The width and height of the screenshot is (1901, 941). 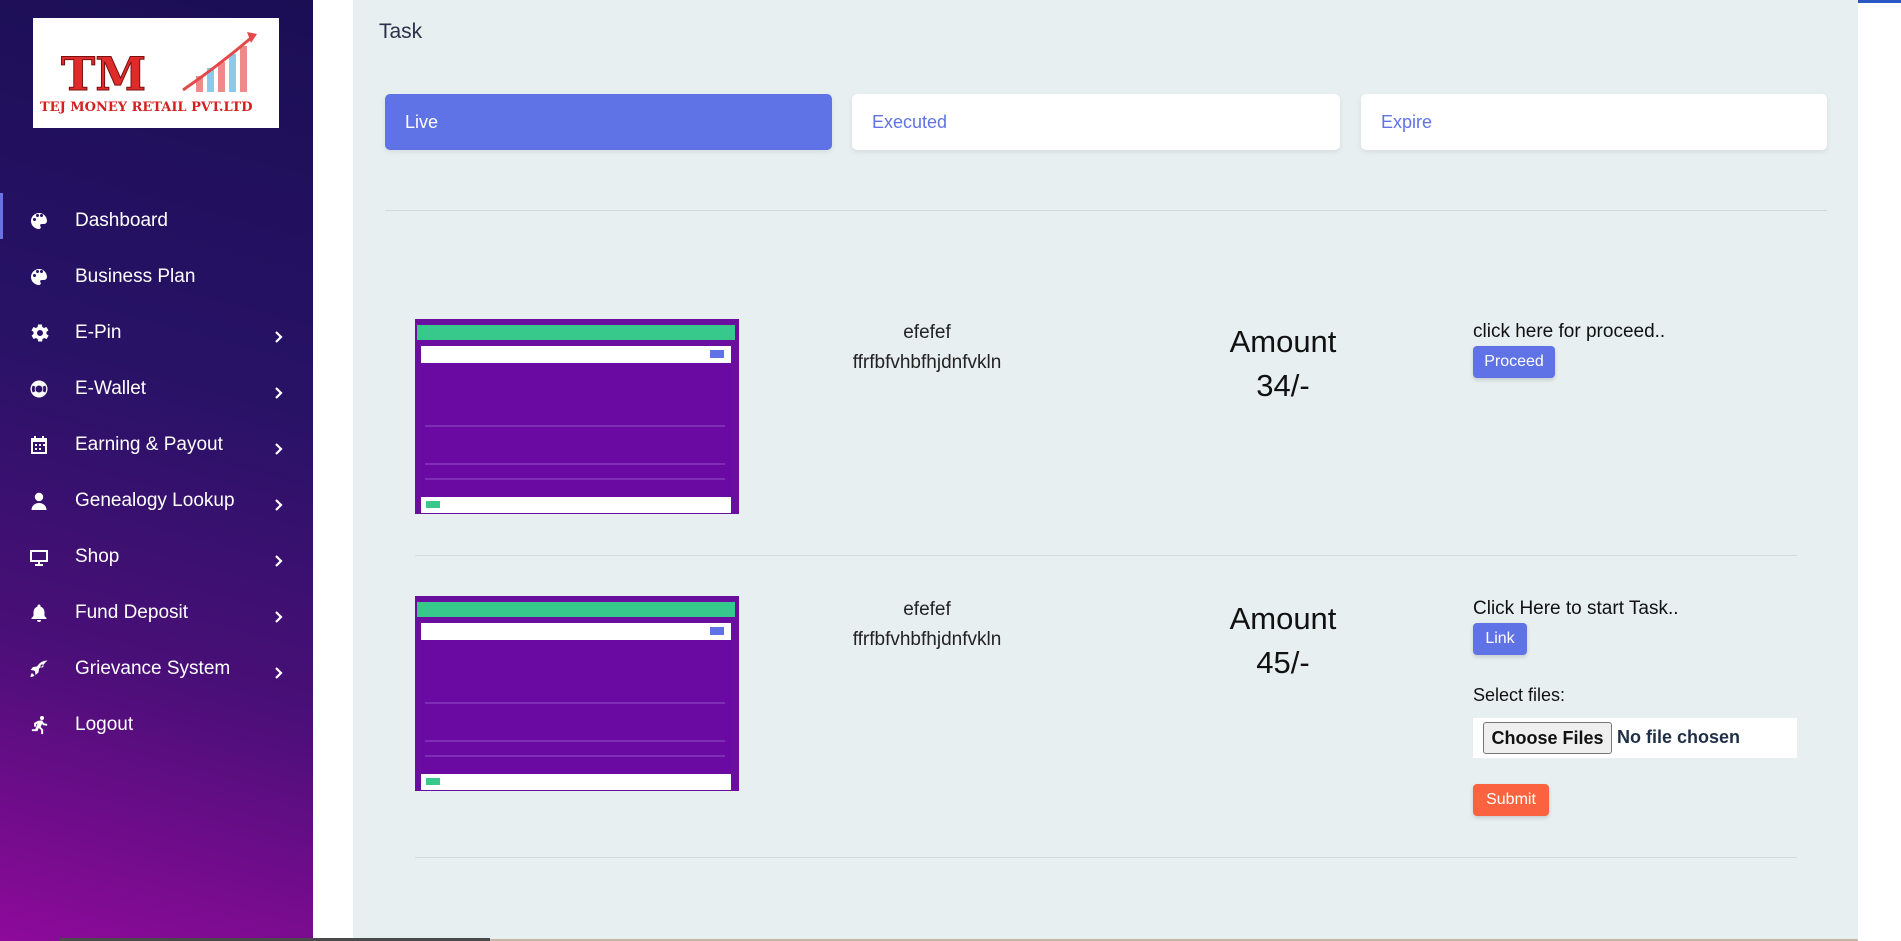 I want to click on sidebar-item-dashboard: Dashboard, so click(x=156, y=221).